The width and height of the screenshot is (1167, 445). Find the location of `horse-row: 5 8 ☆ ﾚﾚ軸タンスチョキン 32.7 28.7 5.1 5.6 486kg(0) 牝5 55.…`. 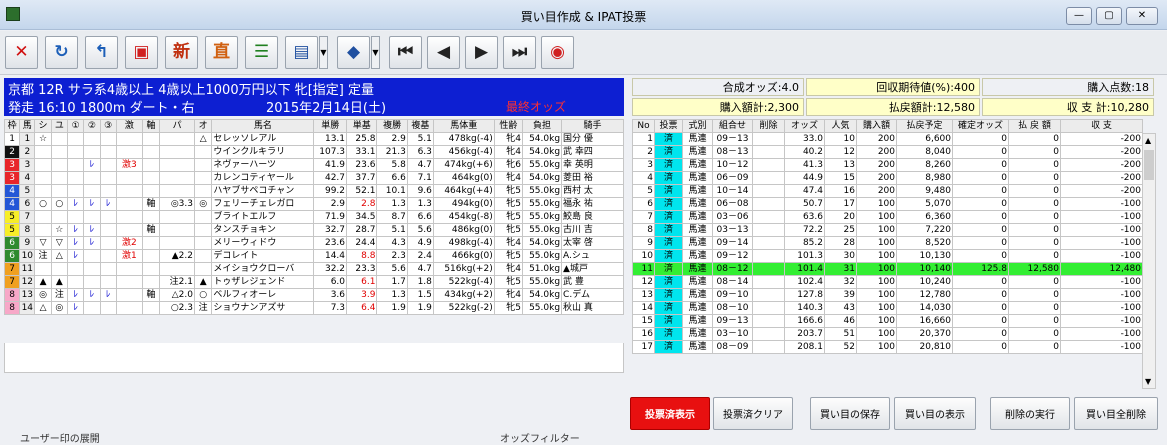

horse-row: 5 8 ☆ ﾚﾚ軸タンスチョキン 32.7 28.7 5.1 5.6 486kg(0) 牝5 55.… is located at coordinates (313, 230).